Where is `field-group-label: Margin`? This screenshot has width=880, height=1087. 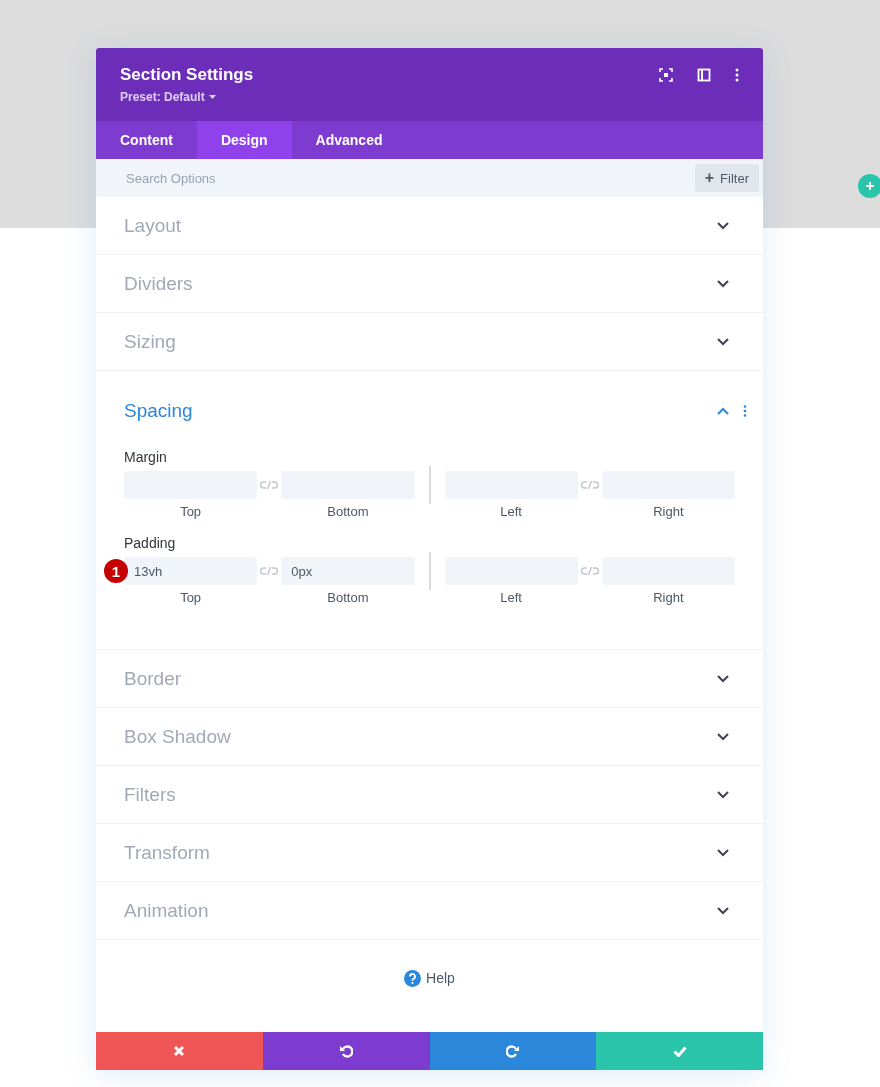 field-group-label: Margin is located at coordinates (146, 457).